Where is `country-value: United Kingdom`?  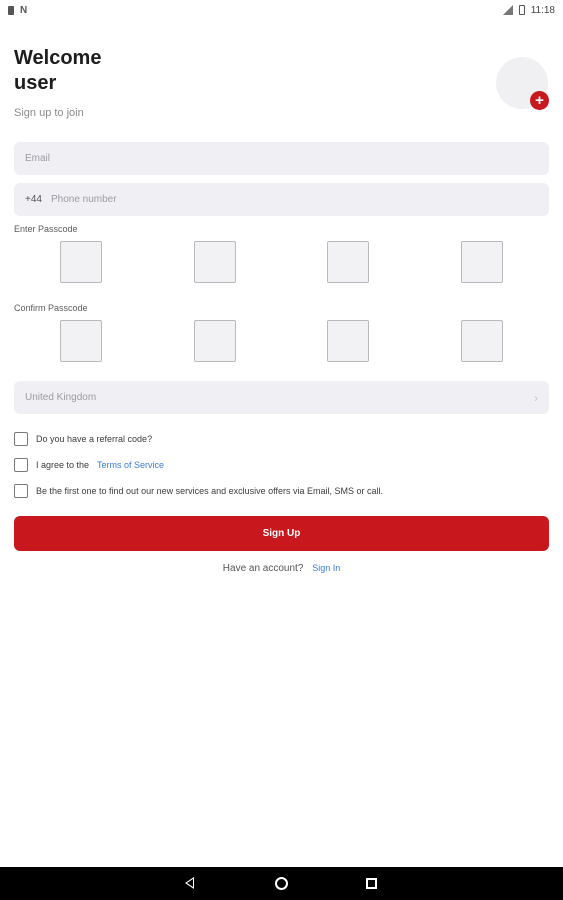
country-value: United Kingdom is located at coordinates (61, 397).